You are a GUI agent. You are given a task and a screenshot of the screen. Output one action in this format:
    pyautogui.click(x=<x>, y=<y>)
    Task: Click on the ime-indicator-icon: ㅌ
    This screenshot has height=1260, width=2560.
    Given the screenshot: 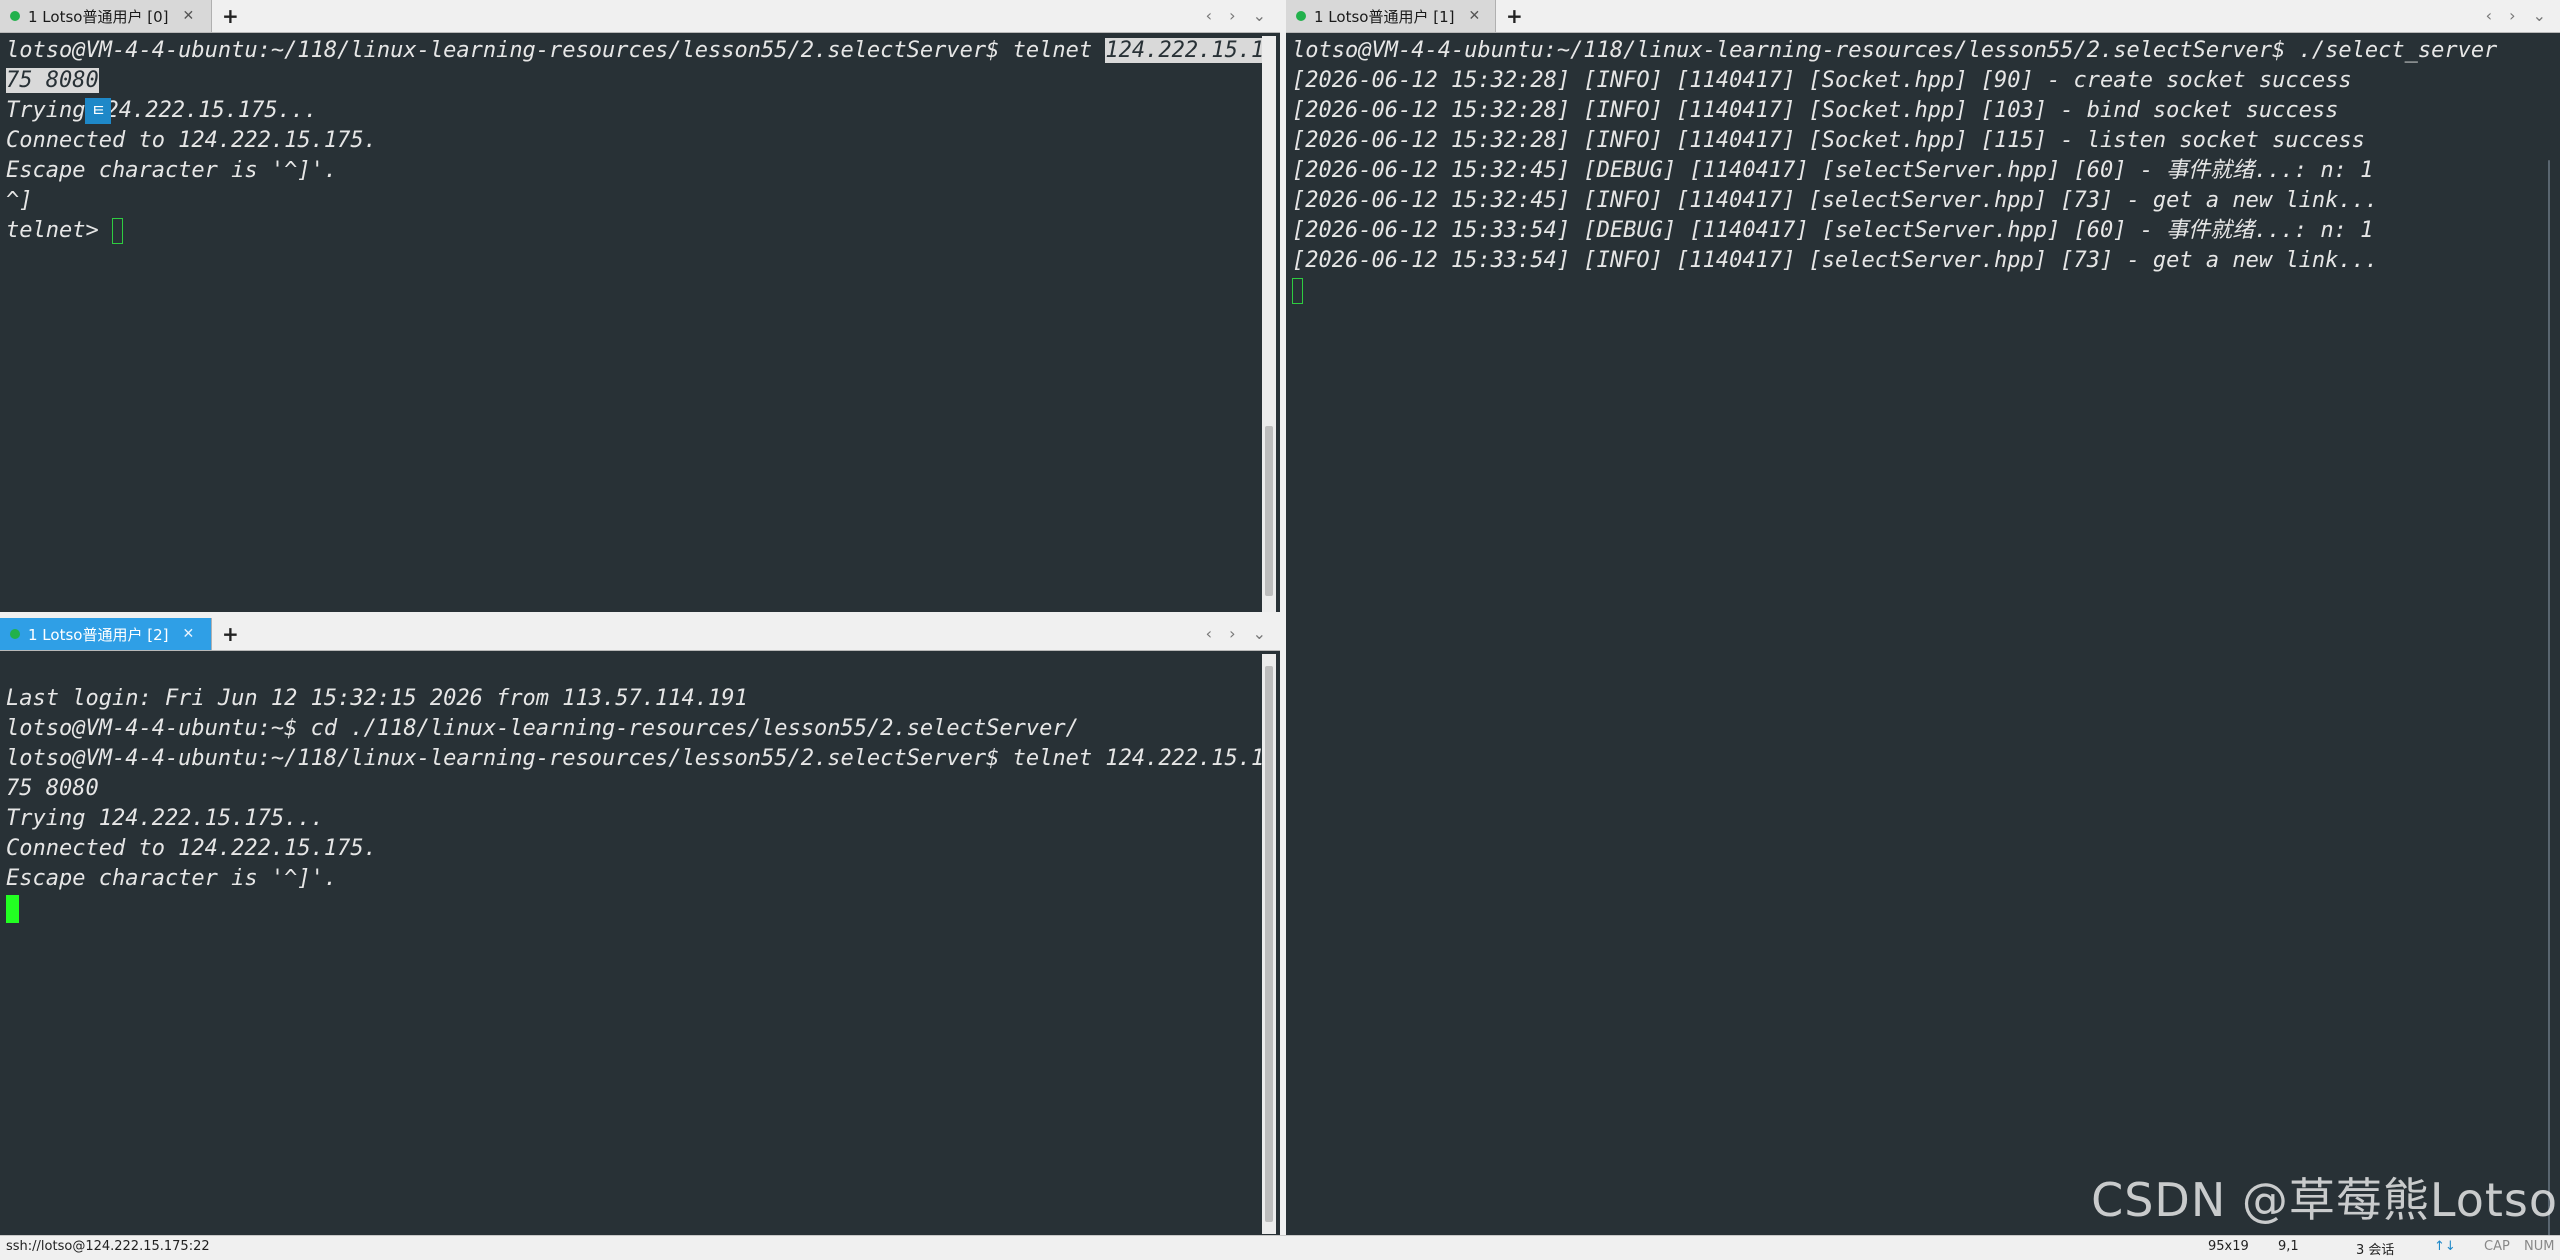 What is the action you would take?
    pyautogui.click(x=98, y=111)
    